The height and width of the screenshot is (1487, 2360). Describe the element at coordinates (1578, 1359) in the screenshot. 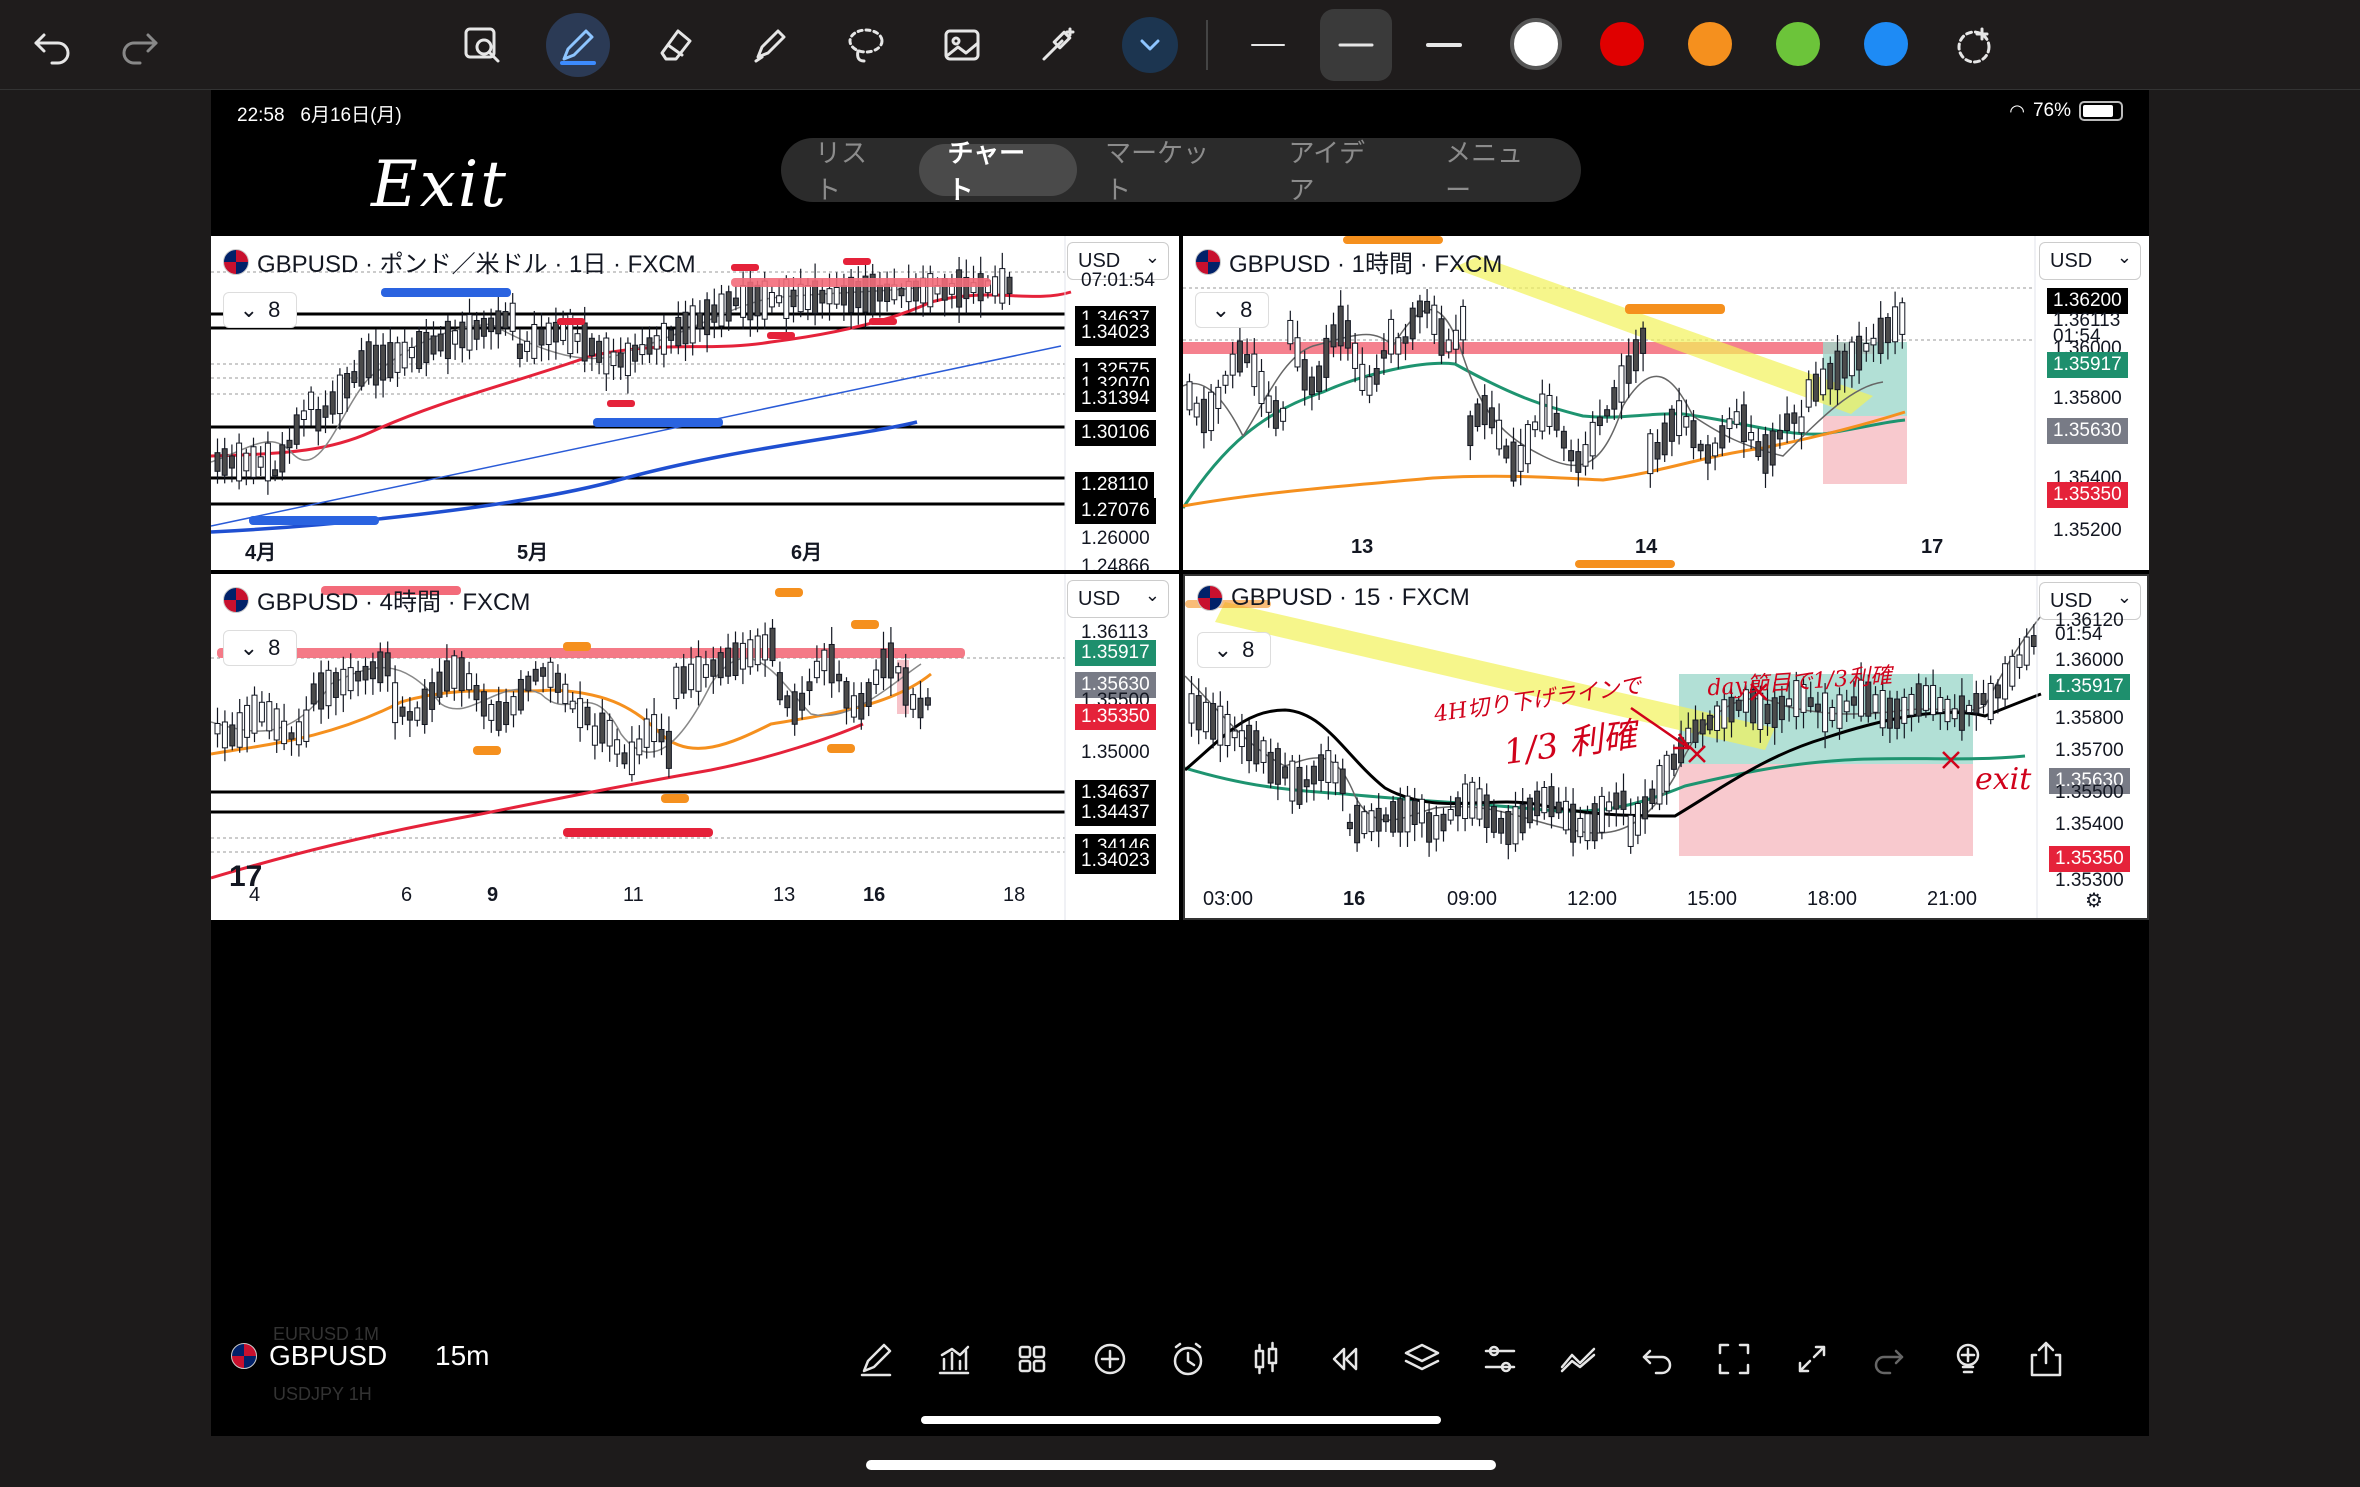

I see `compare-icon` at that location.